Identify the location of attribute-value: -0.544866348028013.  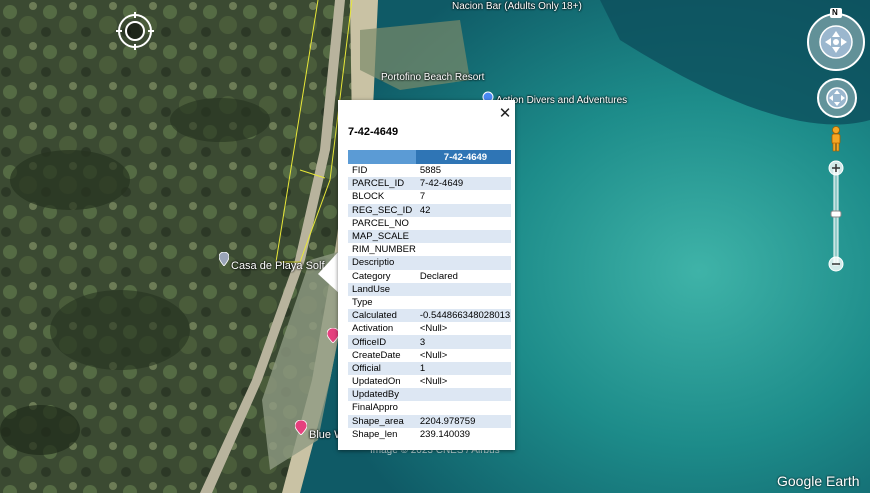
(463, 316).